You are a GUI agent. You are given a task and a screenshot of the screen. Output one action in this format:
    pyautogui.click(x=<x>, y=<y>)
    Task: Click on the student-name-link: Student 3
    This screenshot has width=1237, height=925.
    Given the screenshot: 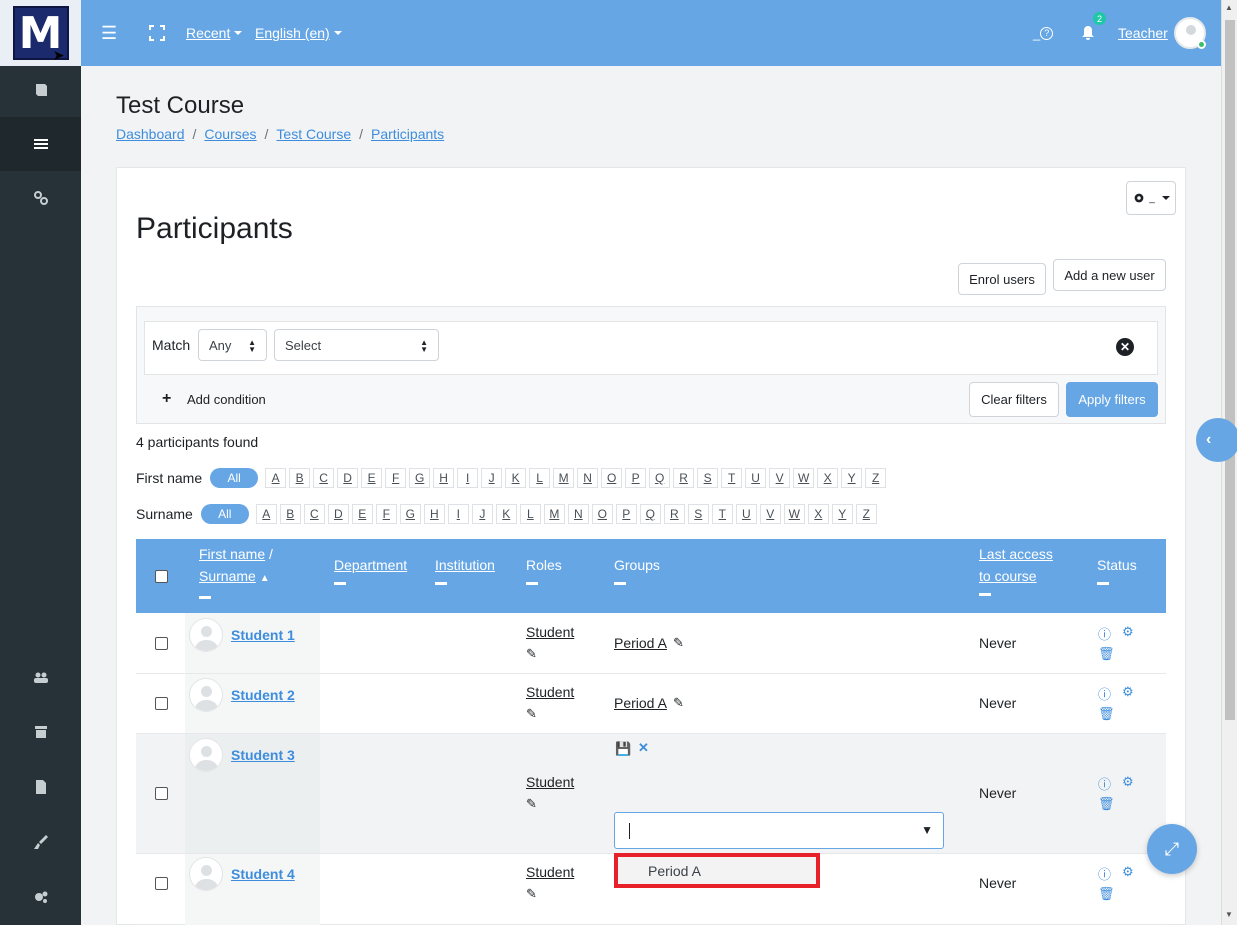 What is the action you would take?
    pyautogui.click(x=263, y=755)
    